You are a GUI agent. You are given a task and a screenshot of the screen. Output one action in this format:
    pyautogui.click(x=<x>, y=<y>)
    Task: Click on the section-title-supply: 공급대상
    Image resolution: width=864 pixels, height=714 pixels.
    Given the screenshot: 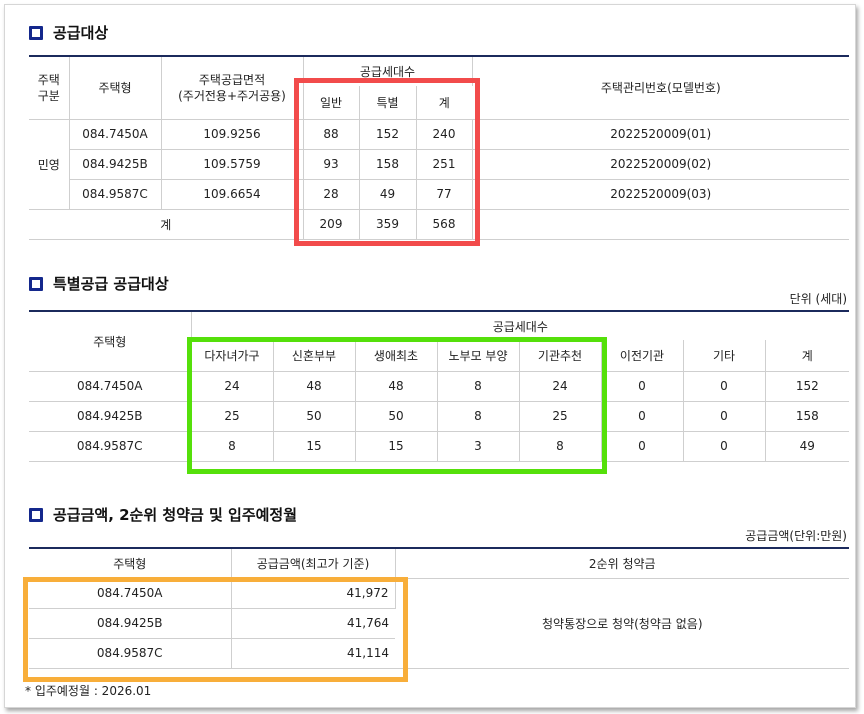 What is the action you would take?
    pyautogui.click(x=68, y=32)
    